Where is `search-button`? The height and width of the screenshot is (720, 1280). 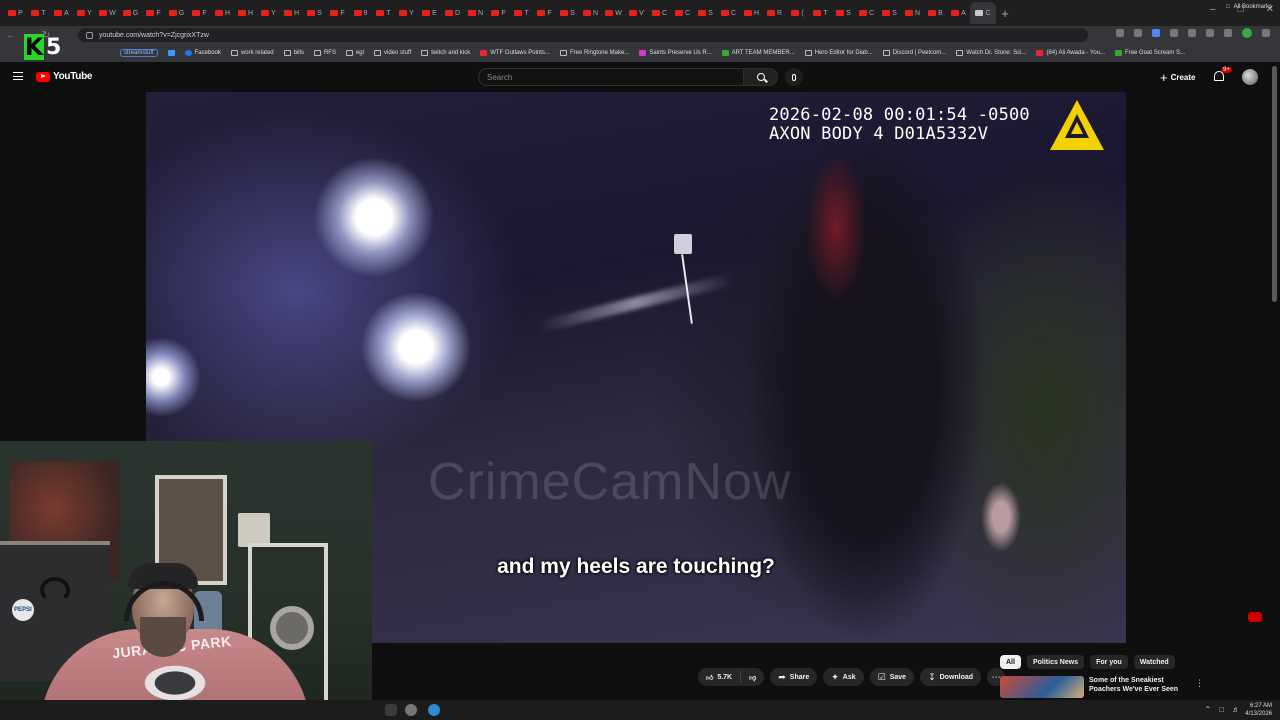
search-button is located at coordinates (761, 77).